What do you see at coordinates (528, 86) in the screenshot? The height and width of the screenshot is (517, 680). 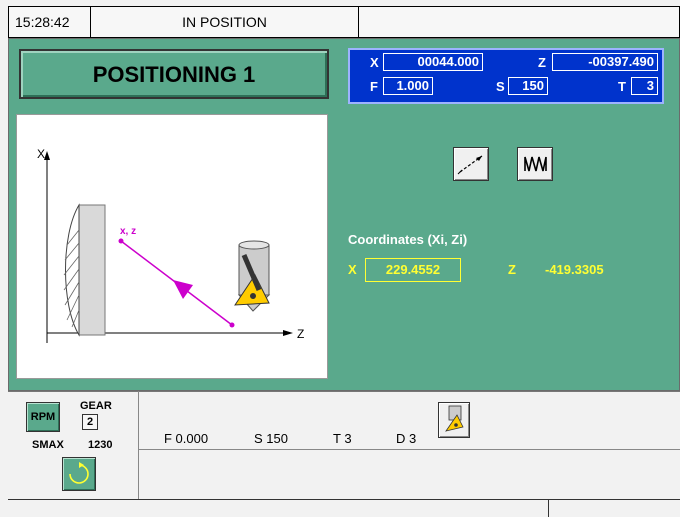 I see `readout-s-value: 150` at bounding box center [528, 86].